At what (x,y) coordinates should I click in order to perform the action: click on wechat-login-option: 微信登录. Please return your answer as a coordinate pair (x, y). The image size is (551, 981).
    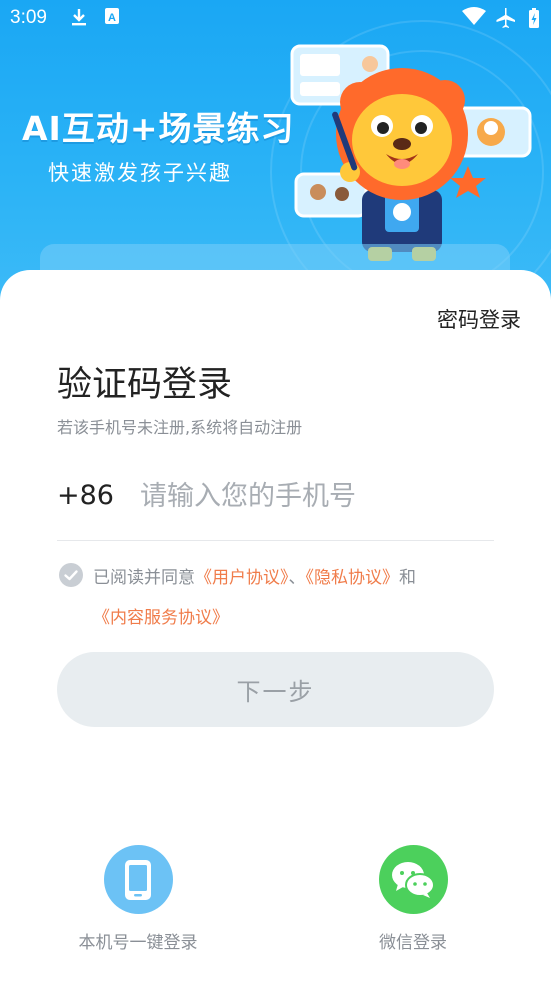
    Looking at the image, I should click on (413, 899).